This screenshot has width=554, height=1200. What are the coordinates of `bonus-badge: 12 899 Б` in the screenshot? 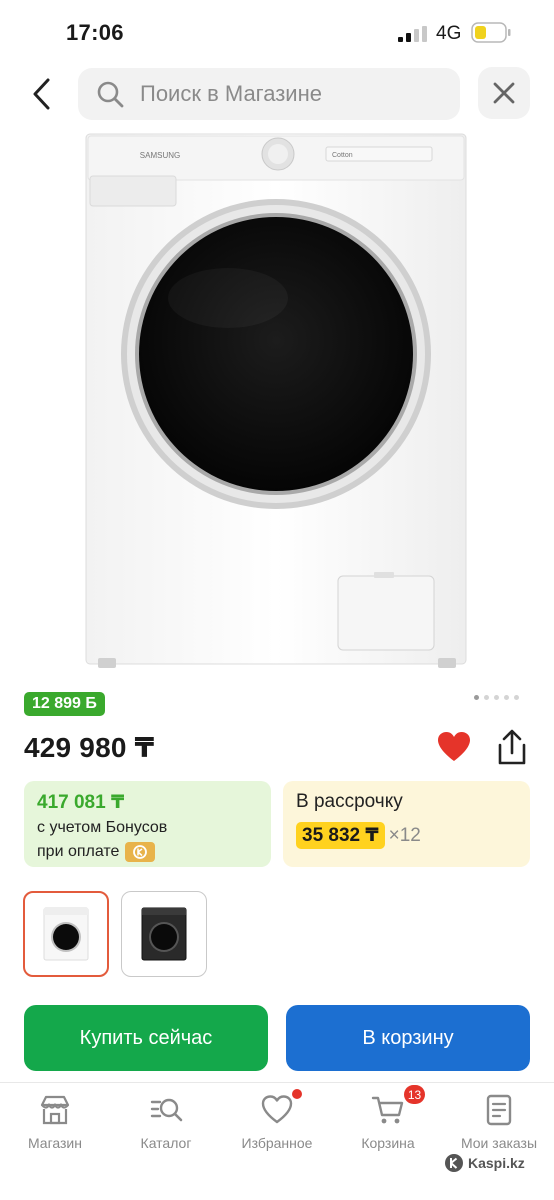 It's located at (64, 704).